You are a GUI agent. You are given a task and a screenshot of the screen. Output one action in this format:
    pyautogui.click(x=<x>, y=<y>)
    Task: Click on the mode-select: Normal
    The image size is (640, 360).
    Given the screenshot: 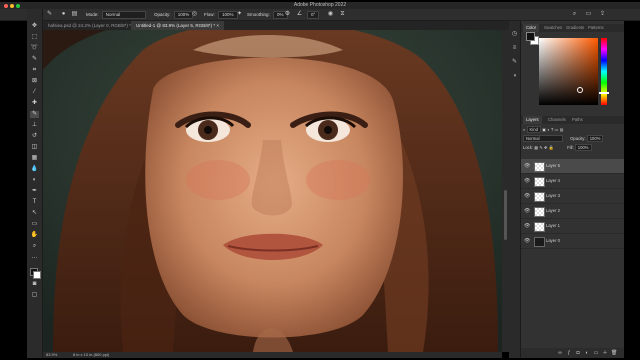 What is the action you would take?
    pyautogui.click(x=123, y=14)
    